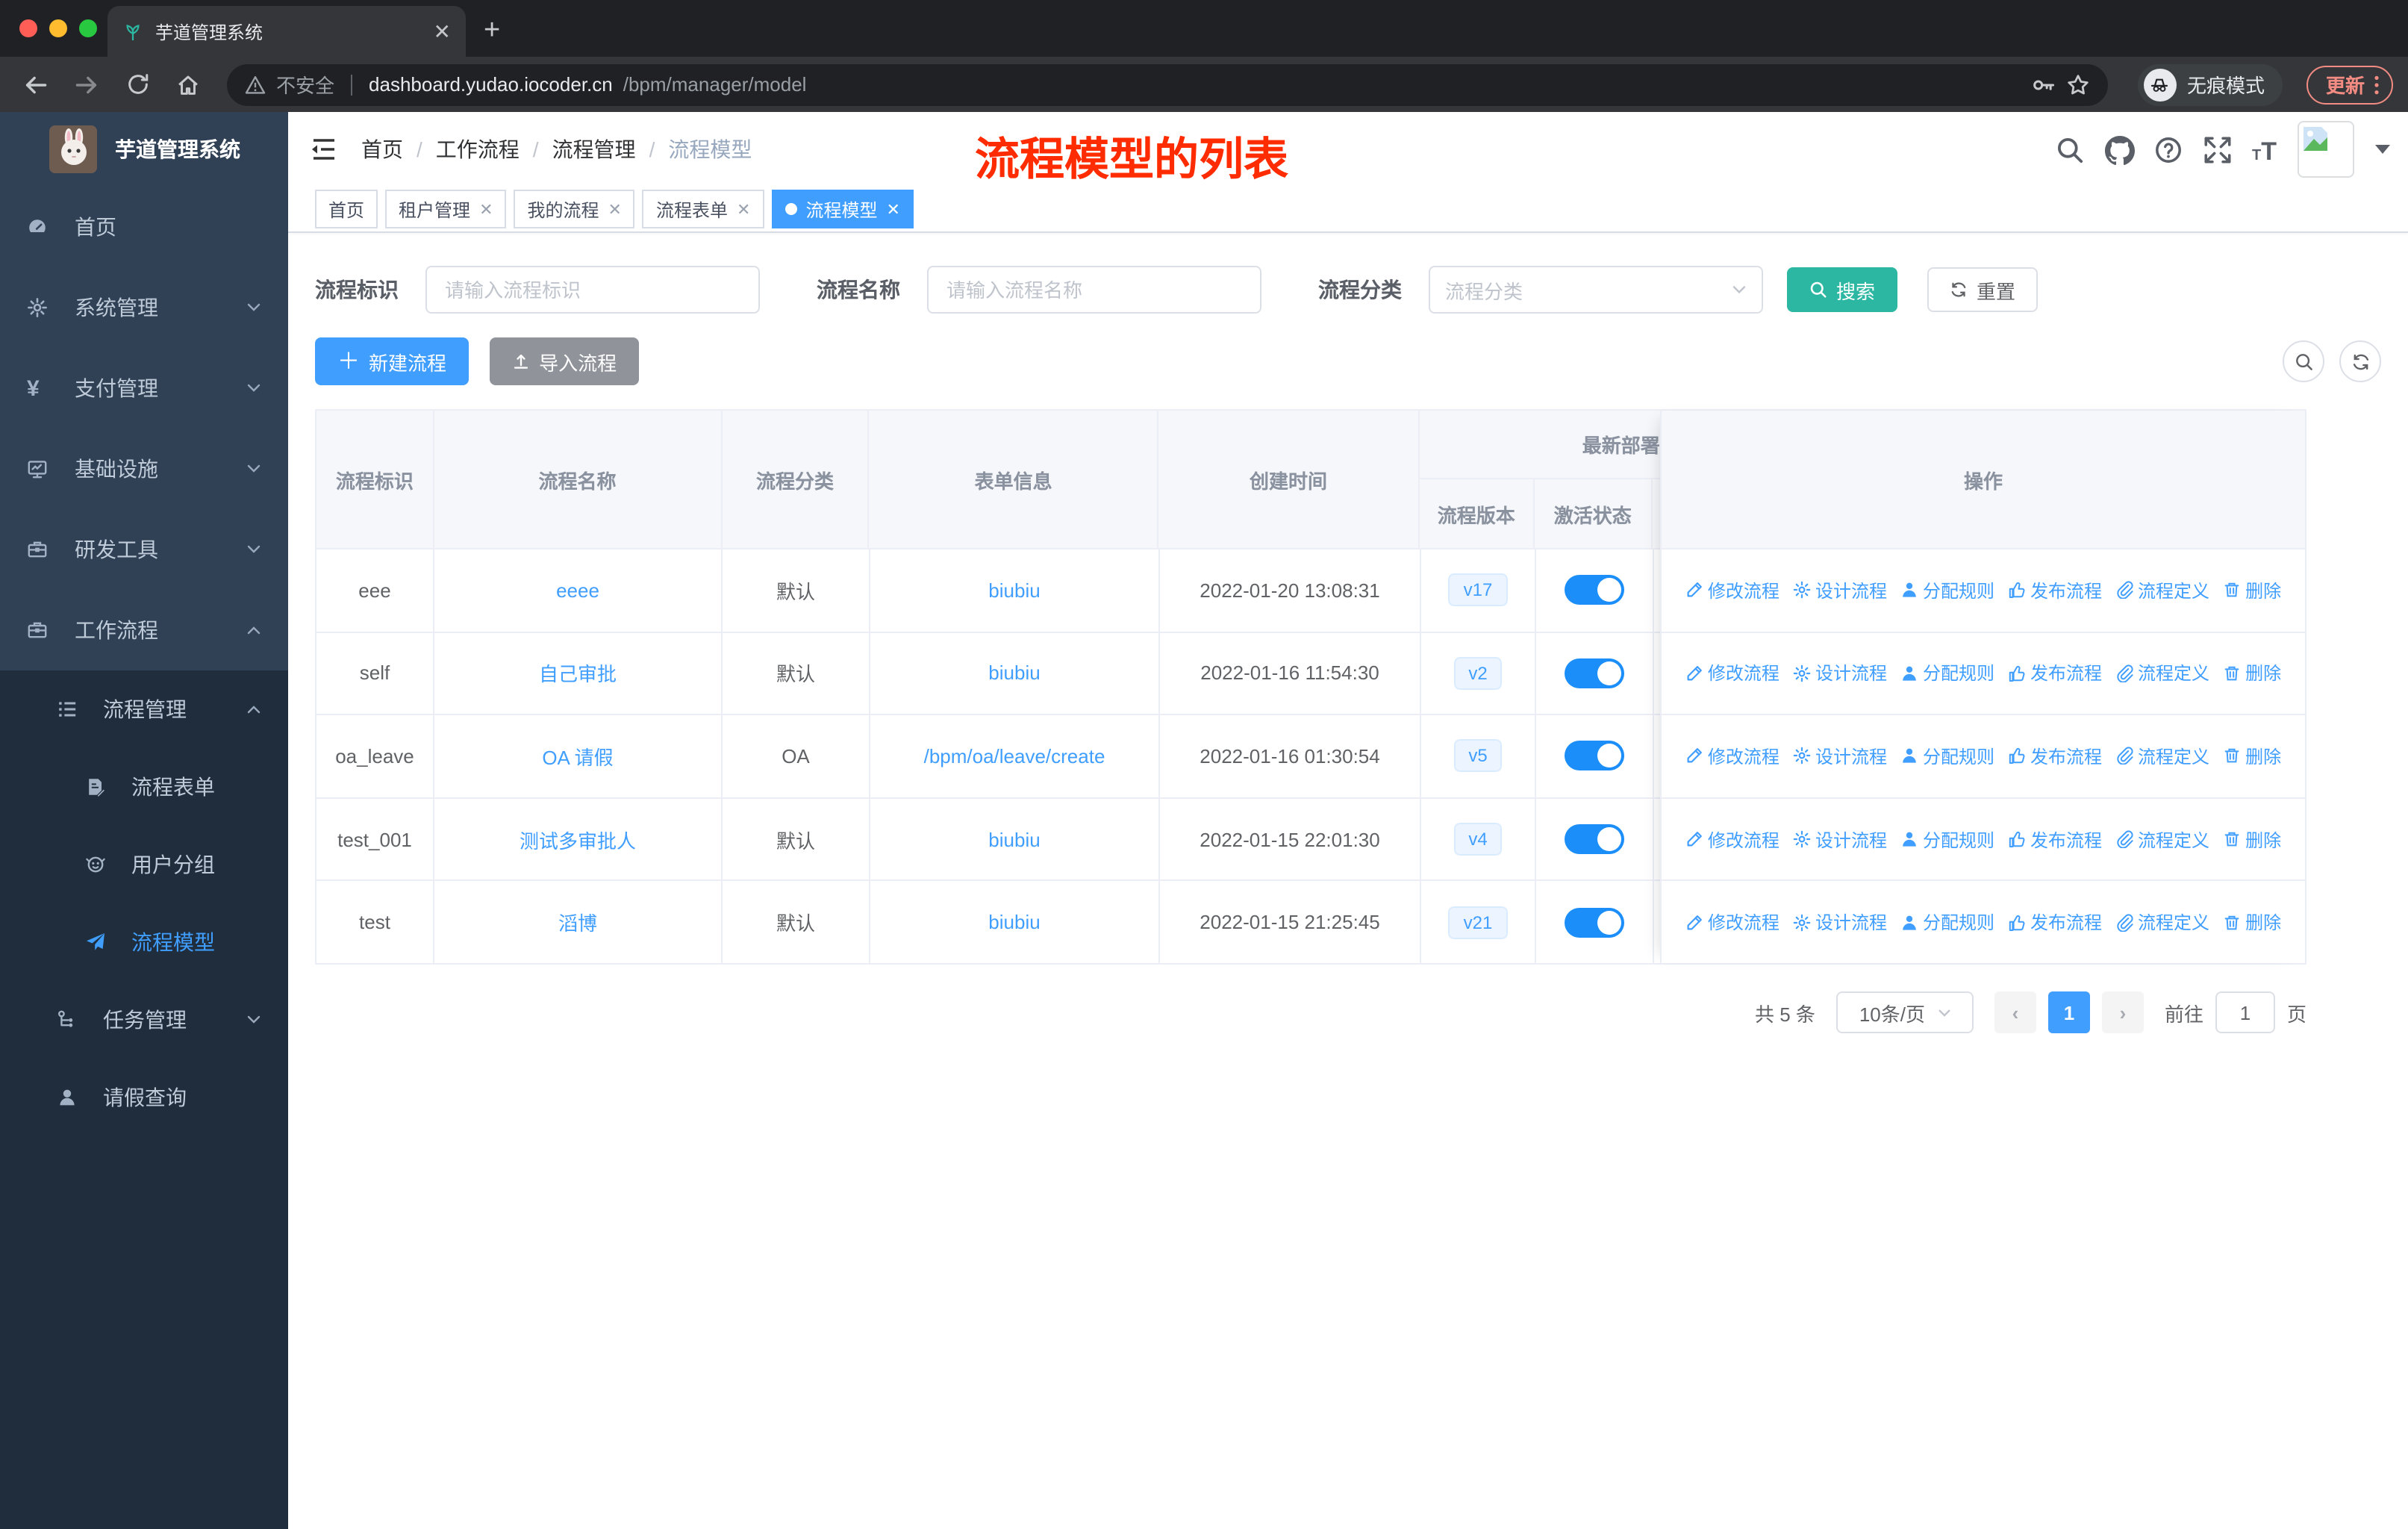  Describe the element at coordinates (446, 209) in the screenshot. I see `tag-tenant: 租户管理 ✕` at that location.